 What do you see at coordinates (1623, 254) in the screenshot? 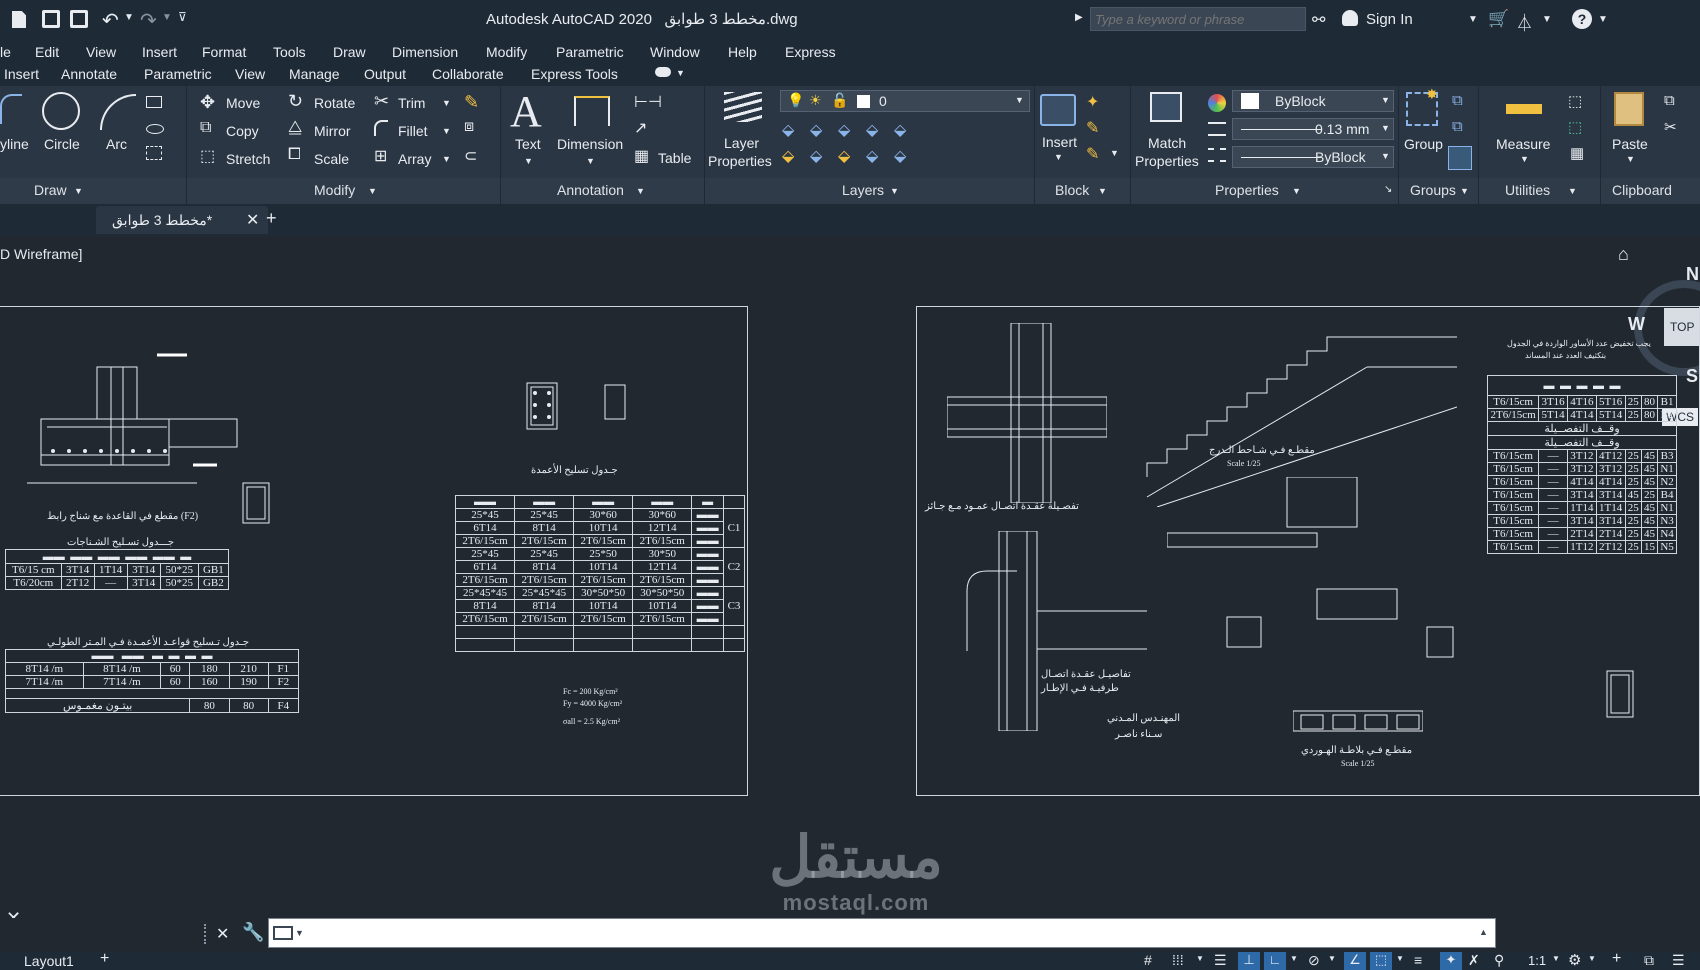
I see `home-icon: ⌂` at bounding box center [1623, 254].